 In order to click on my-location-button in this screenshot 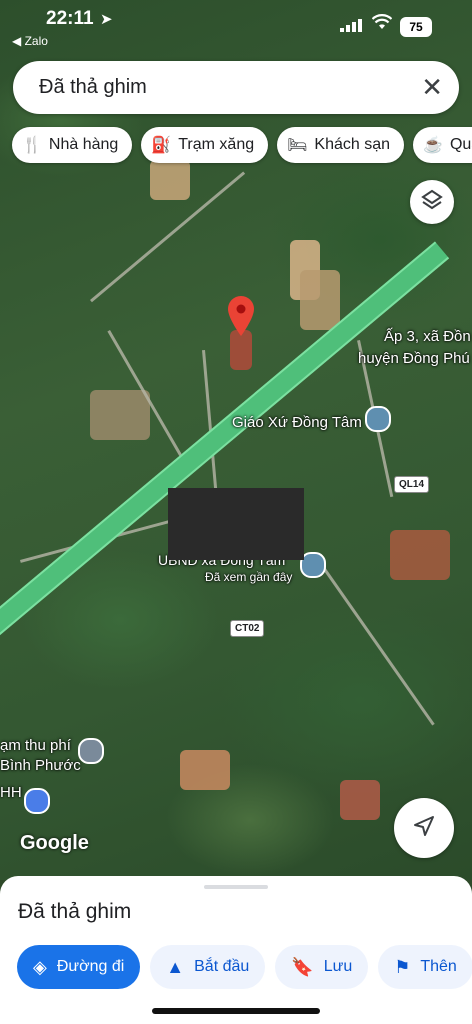, I will do `click(424, 828)`.